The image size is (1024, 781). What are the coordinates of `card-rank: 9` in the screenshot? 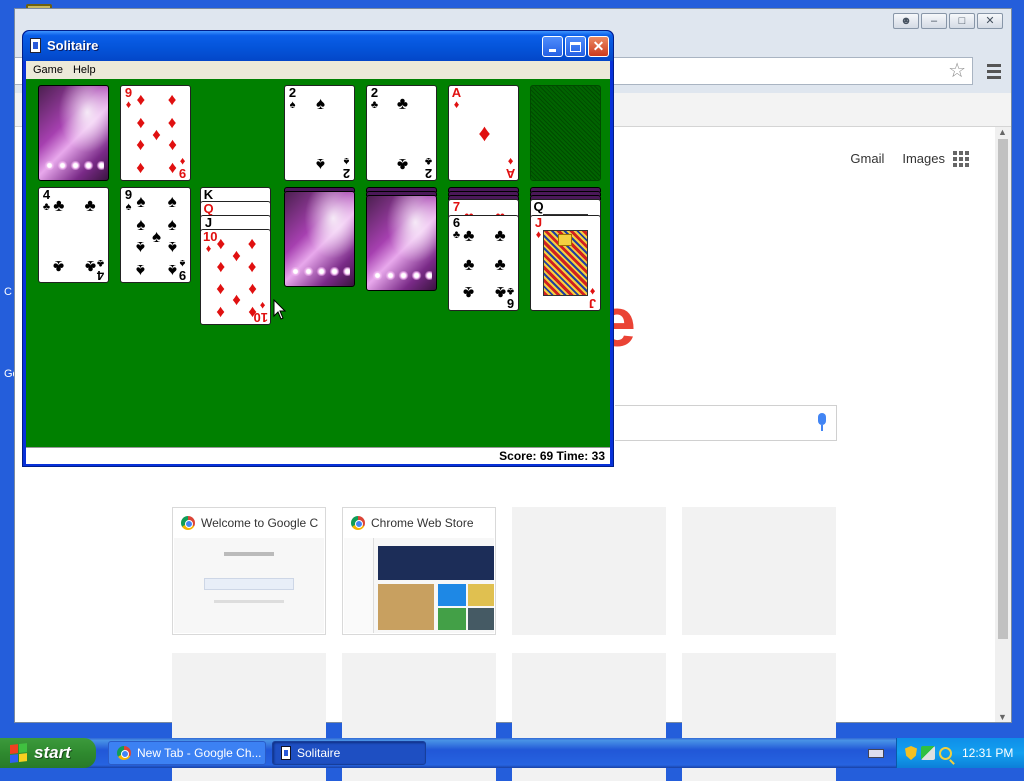 It's located at (128, 194).